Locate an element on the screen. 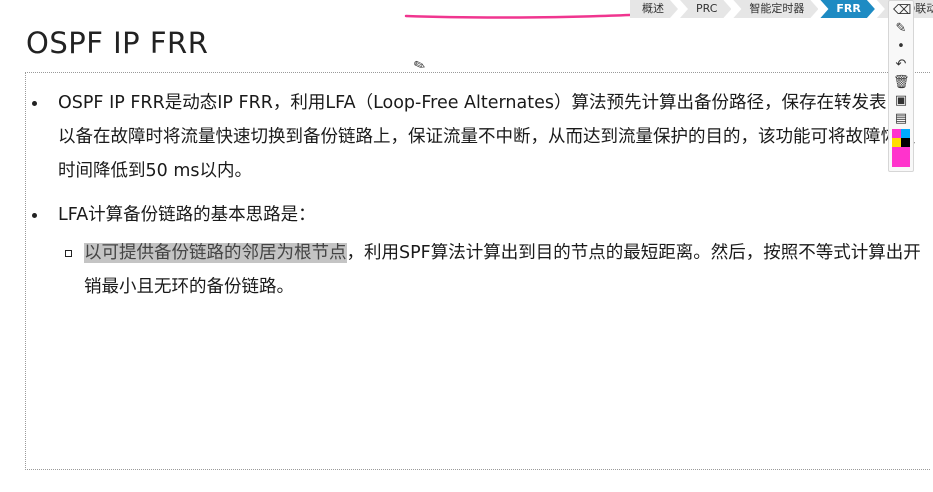 The width and height of the screenshot is (933, 492). color-swatch-black is located at coordinates (905, 142).